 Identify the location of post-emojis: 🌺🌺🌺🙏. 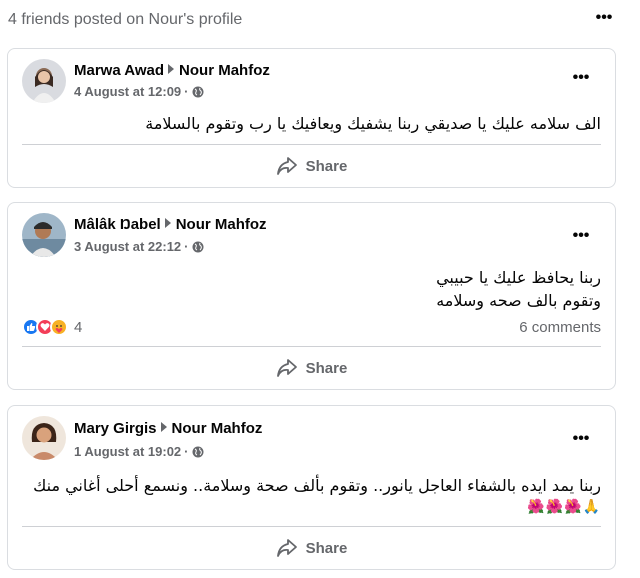
(564, 506).